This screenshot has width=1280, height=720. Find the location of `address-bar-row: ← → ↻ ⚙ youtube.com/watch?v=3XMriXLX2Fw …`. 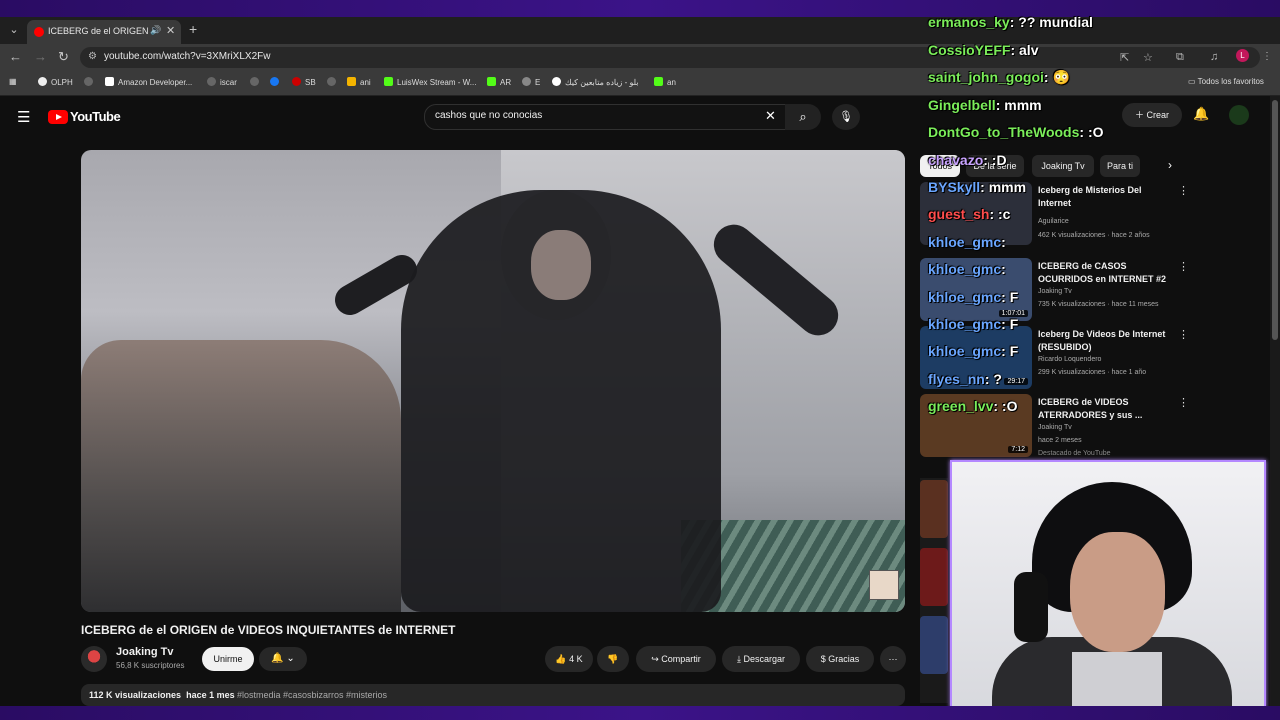

address-bar-row: ← → ↻ ⚙ youtube.com/watch?v=3XMriXLX2Fw … is located at coordinates (640, 57).